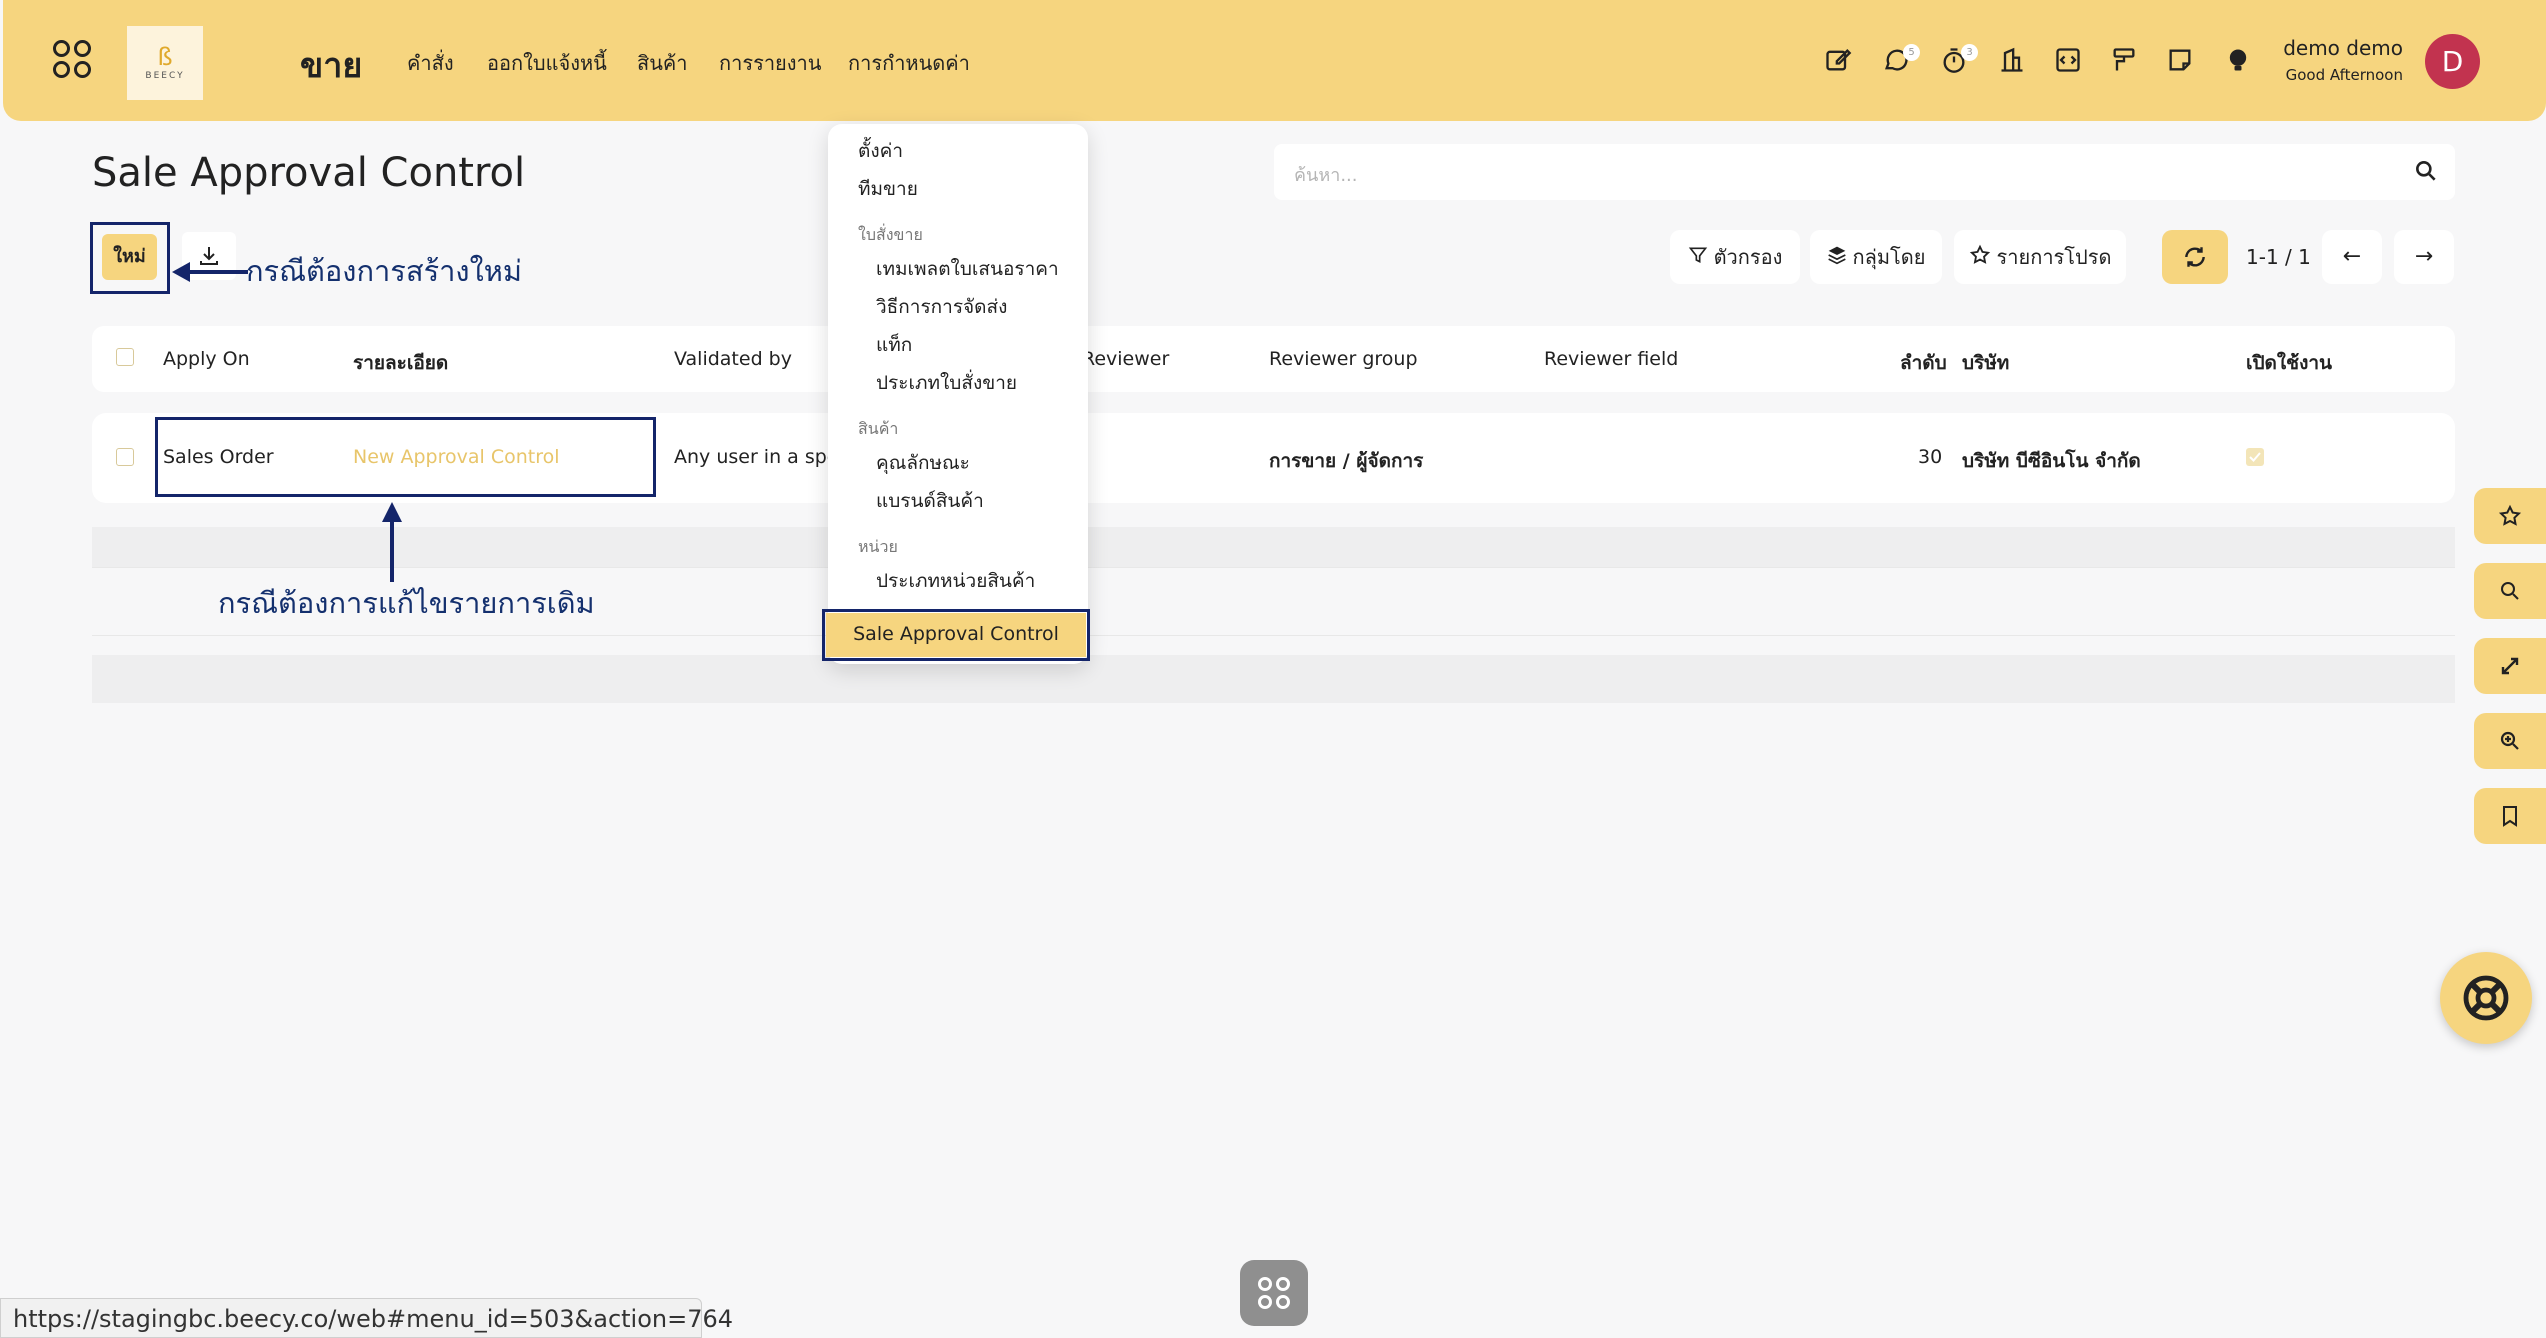 This screenshot has height=1338, width=2546. I want to click on dropdown-item-uom-categories: ประเภทหน่วยสินค้า, so click(955, 581).